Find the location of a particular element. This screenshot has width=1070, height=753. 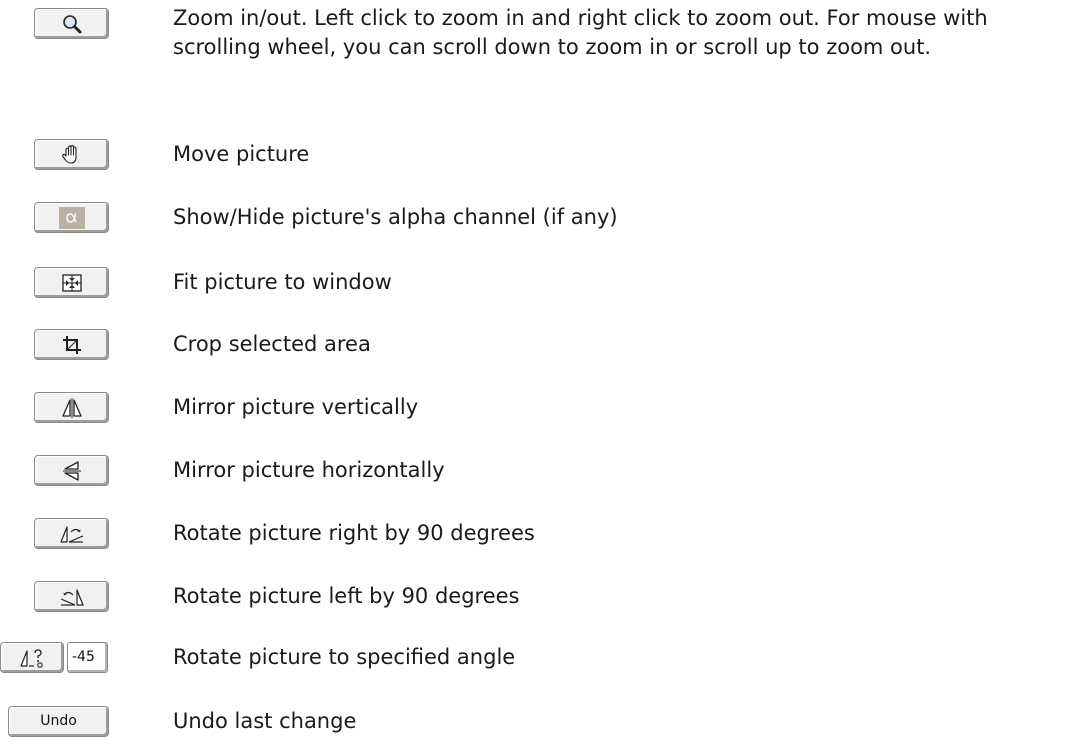

mirror-horizontal-description: Mirror picture horizontally is located at coordinates (309, 470).